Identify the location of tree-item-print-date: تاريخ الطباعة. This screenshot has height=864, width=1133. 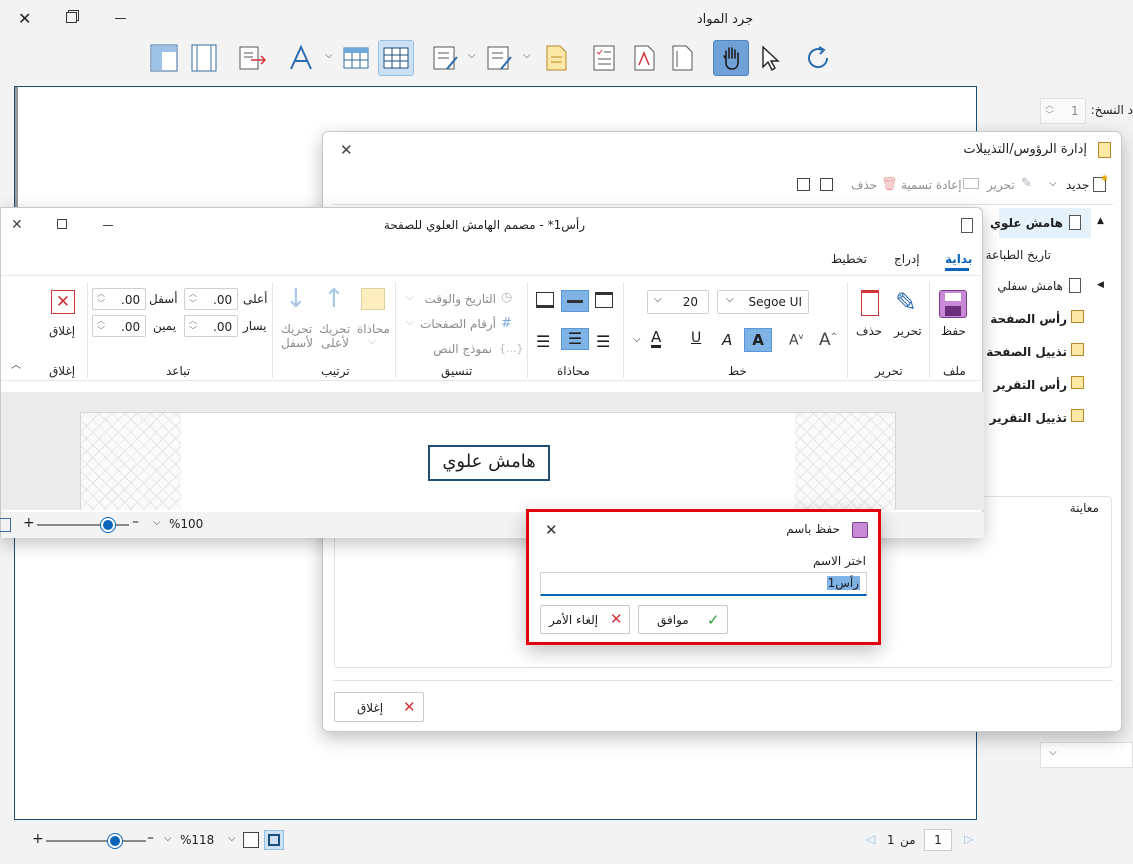
(1018, 255).